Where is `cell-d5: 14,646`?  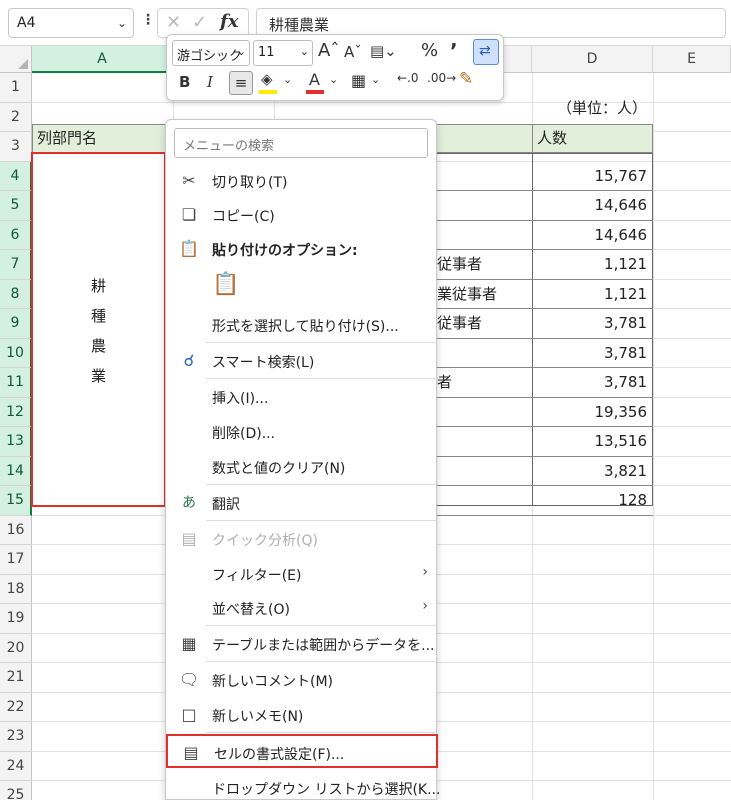 cell-d5: 14,646 is located at coordinates (592, 206).